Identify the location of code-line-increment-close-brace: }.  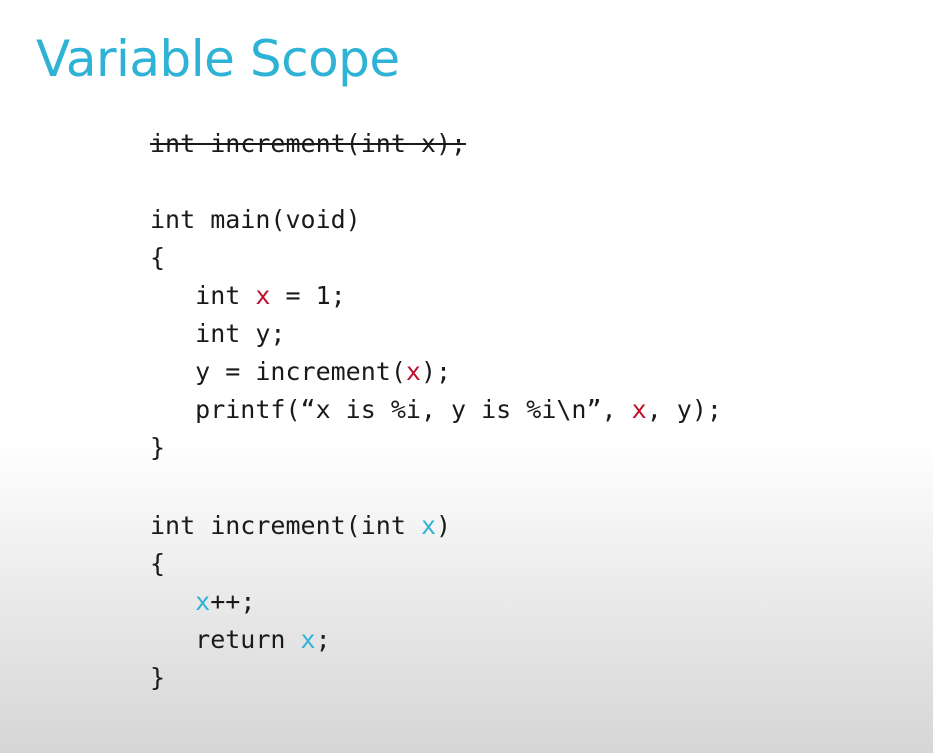
(158, 677).